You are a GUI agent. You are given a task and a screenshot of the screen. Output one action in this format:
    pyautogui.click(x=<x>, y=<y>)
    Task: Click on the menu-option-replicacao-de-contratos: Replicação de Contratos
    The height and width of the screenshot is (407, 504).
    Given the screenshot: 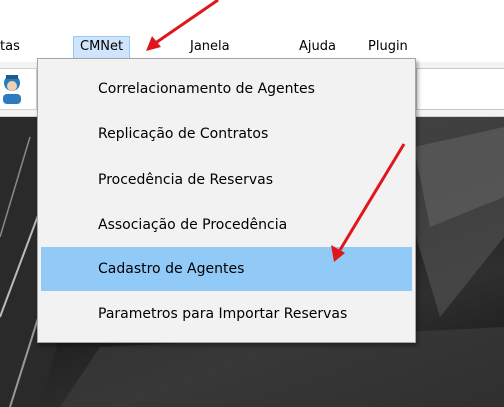 What is the action you would take?
    pyautogui.click(x=226, y=134)
    